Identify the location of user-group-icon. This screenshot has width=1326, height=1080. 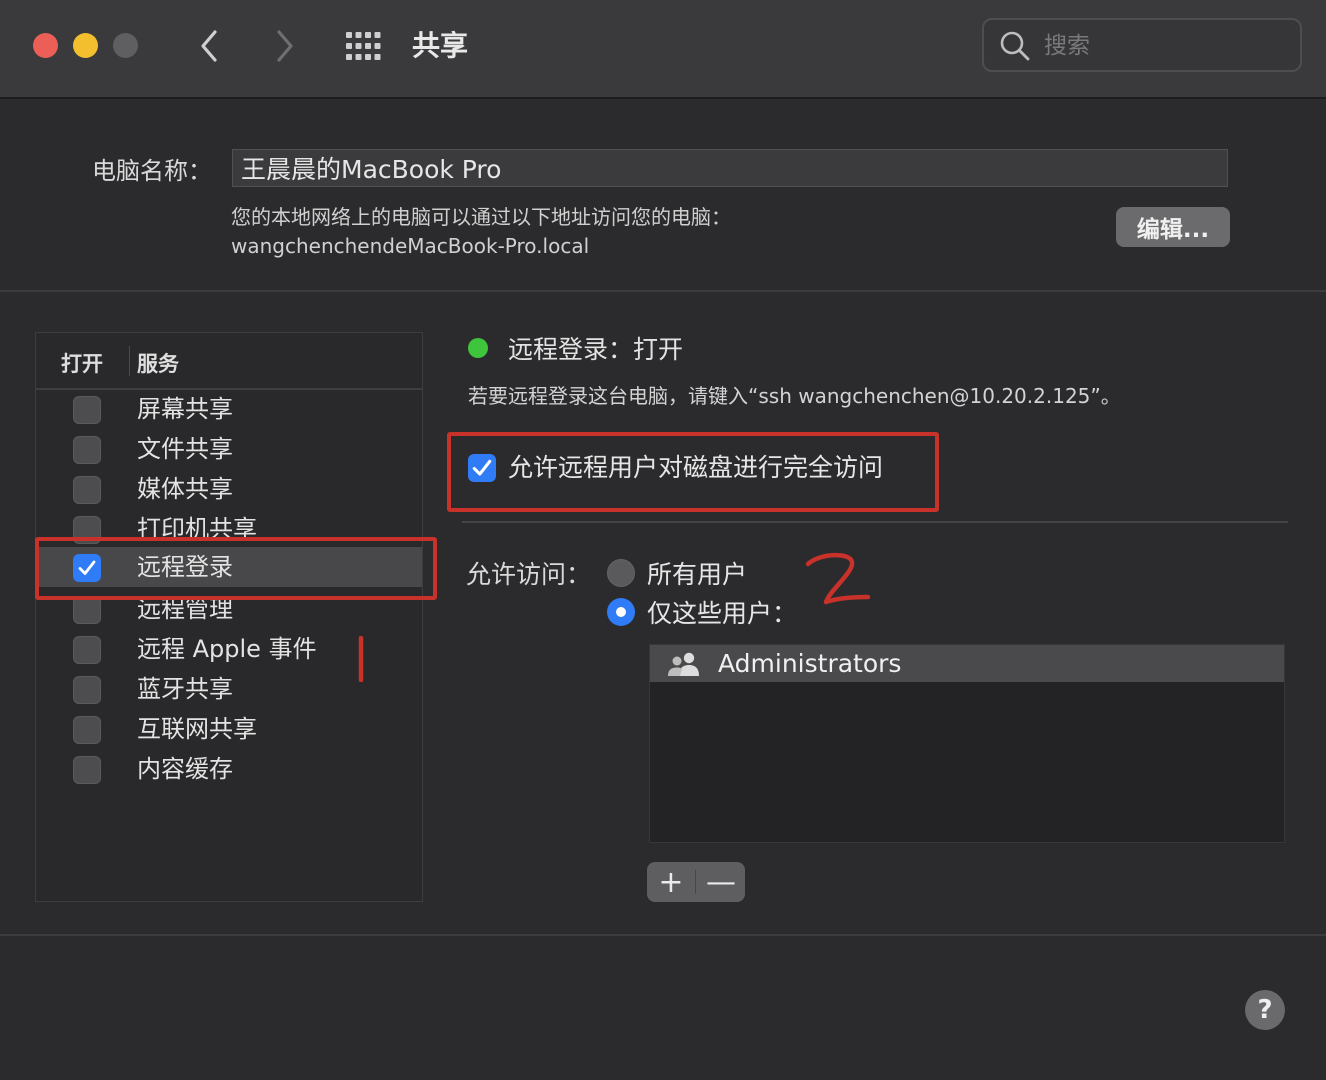
(683, 664).